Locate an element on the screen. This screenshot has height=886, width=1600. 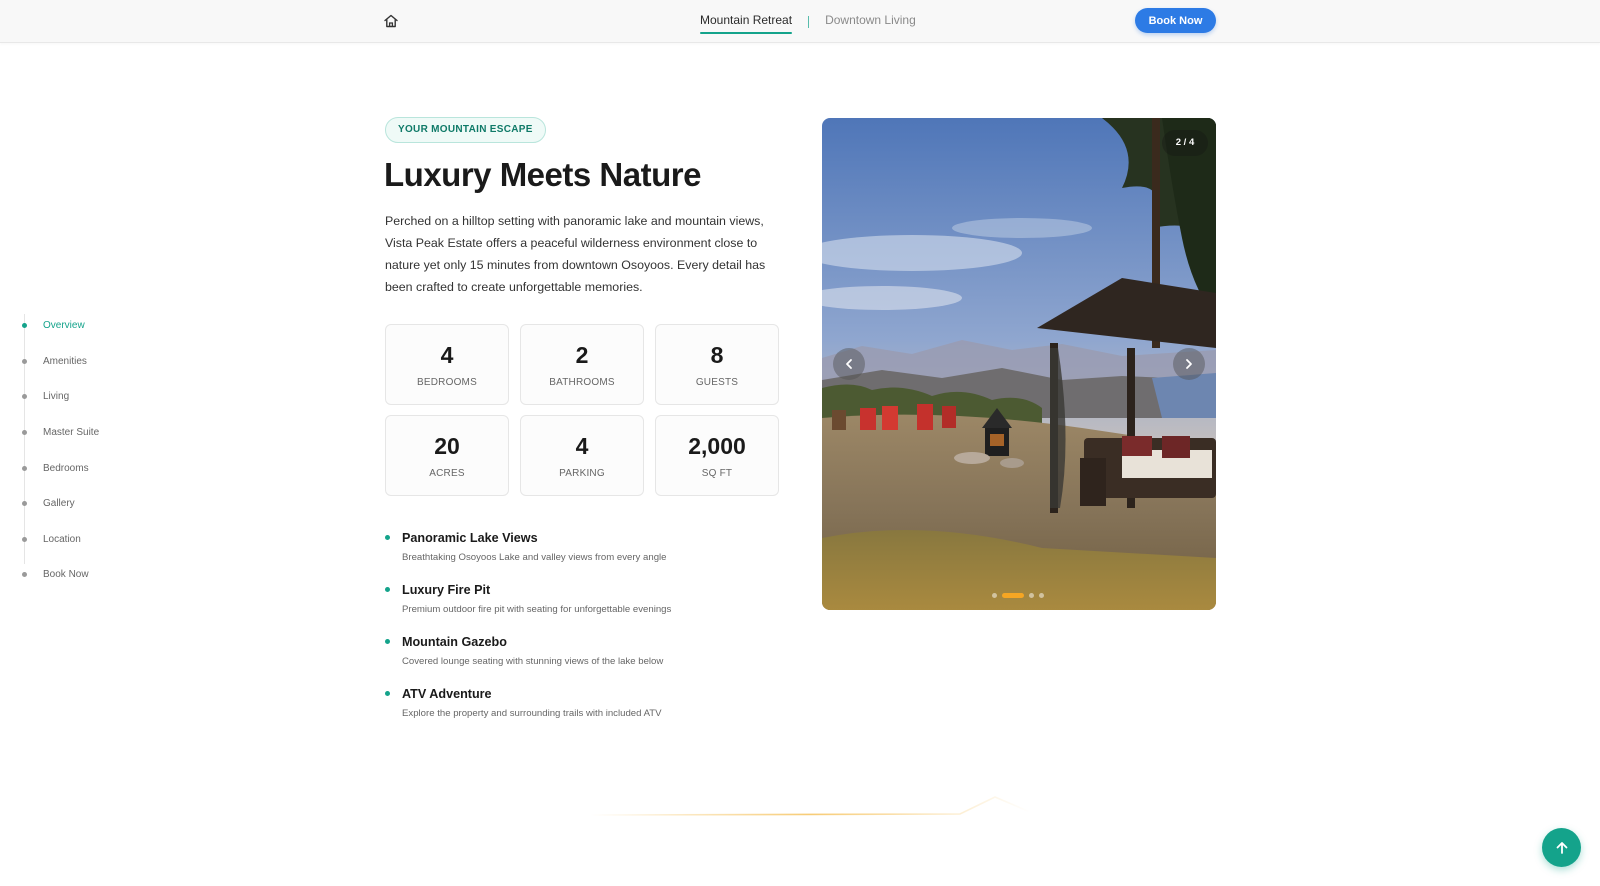
carousel-next-button is located at coordinates (1189, 364).